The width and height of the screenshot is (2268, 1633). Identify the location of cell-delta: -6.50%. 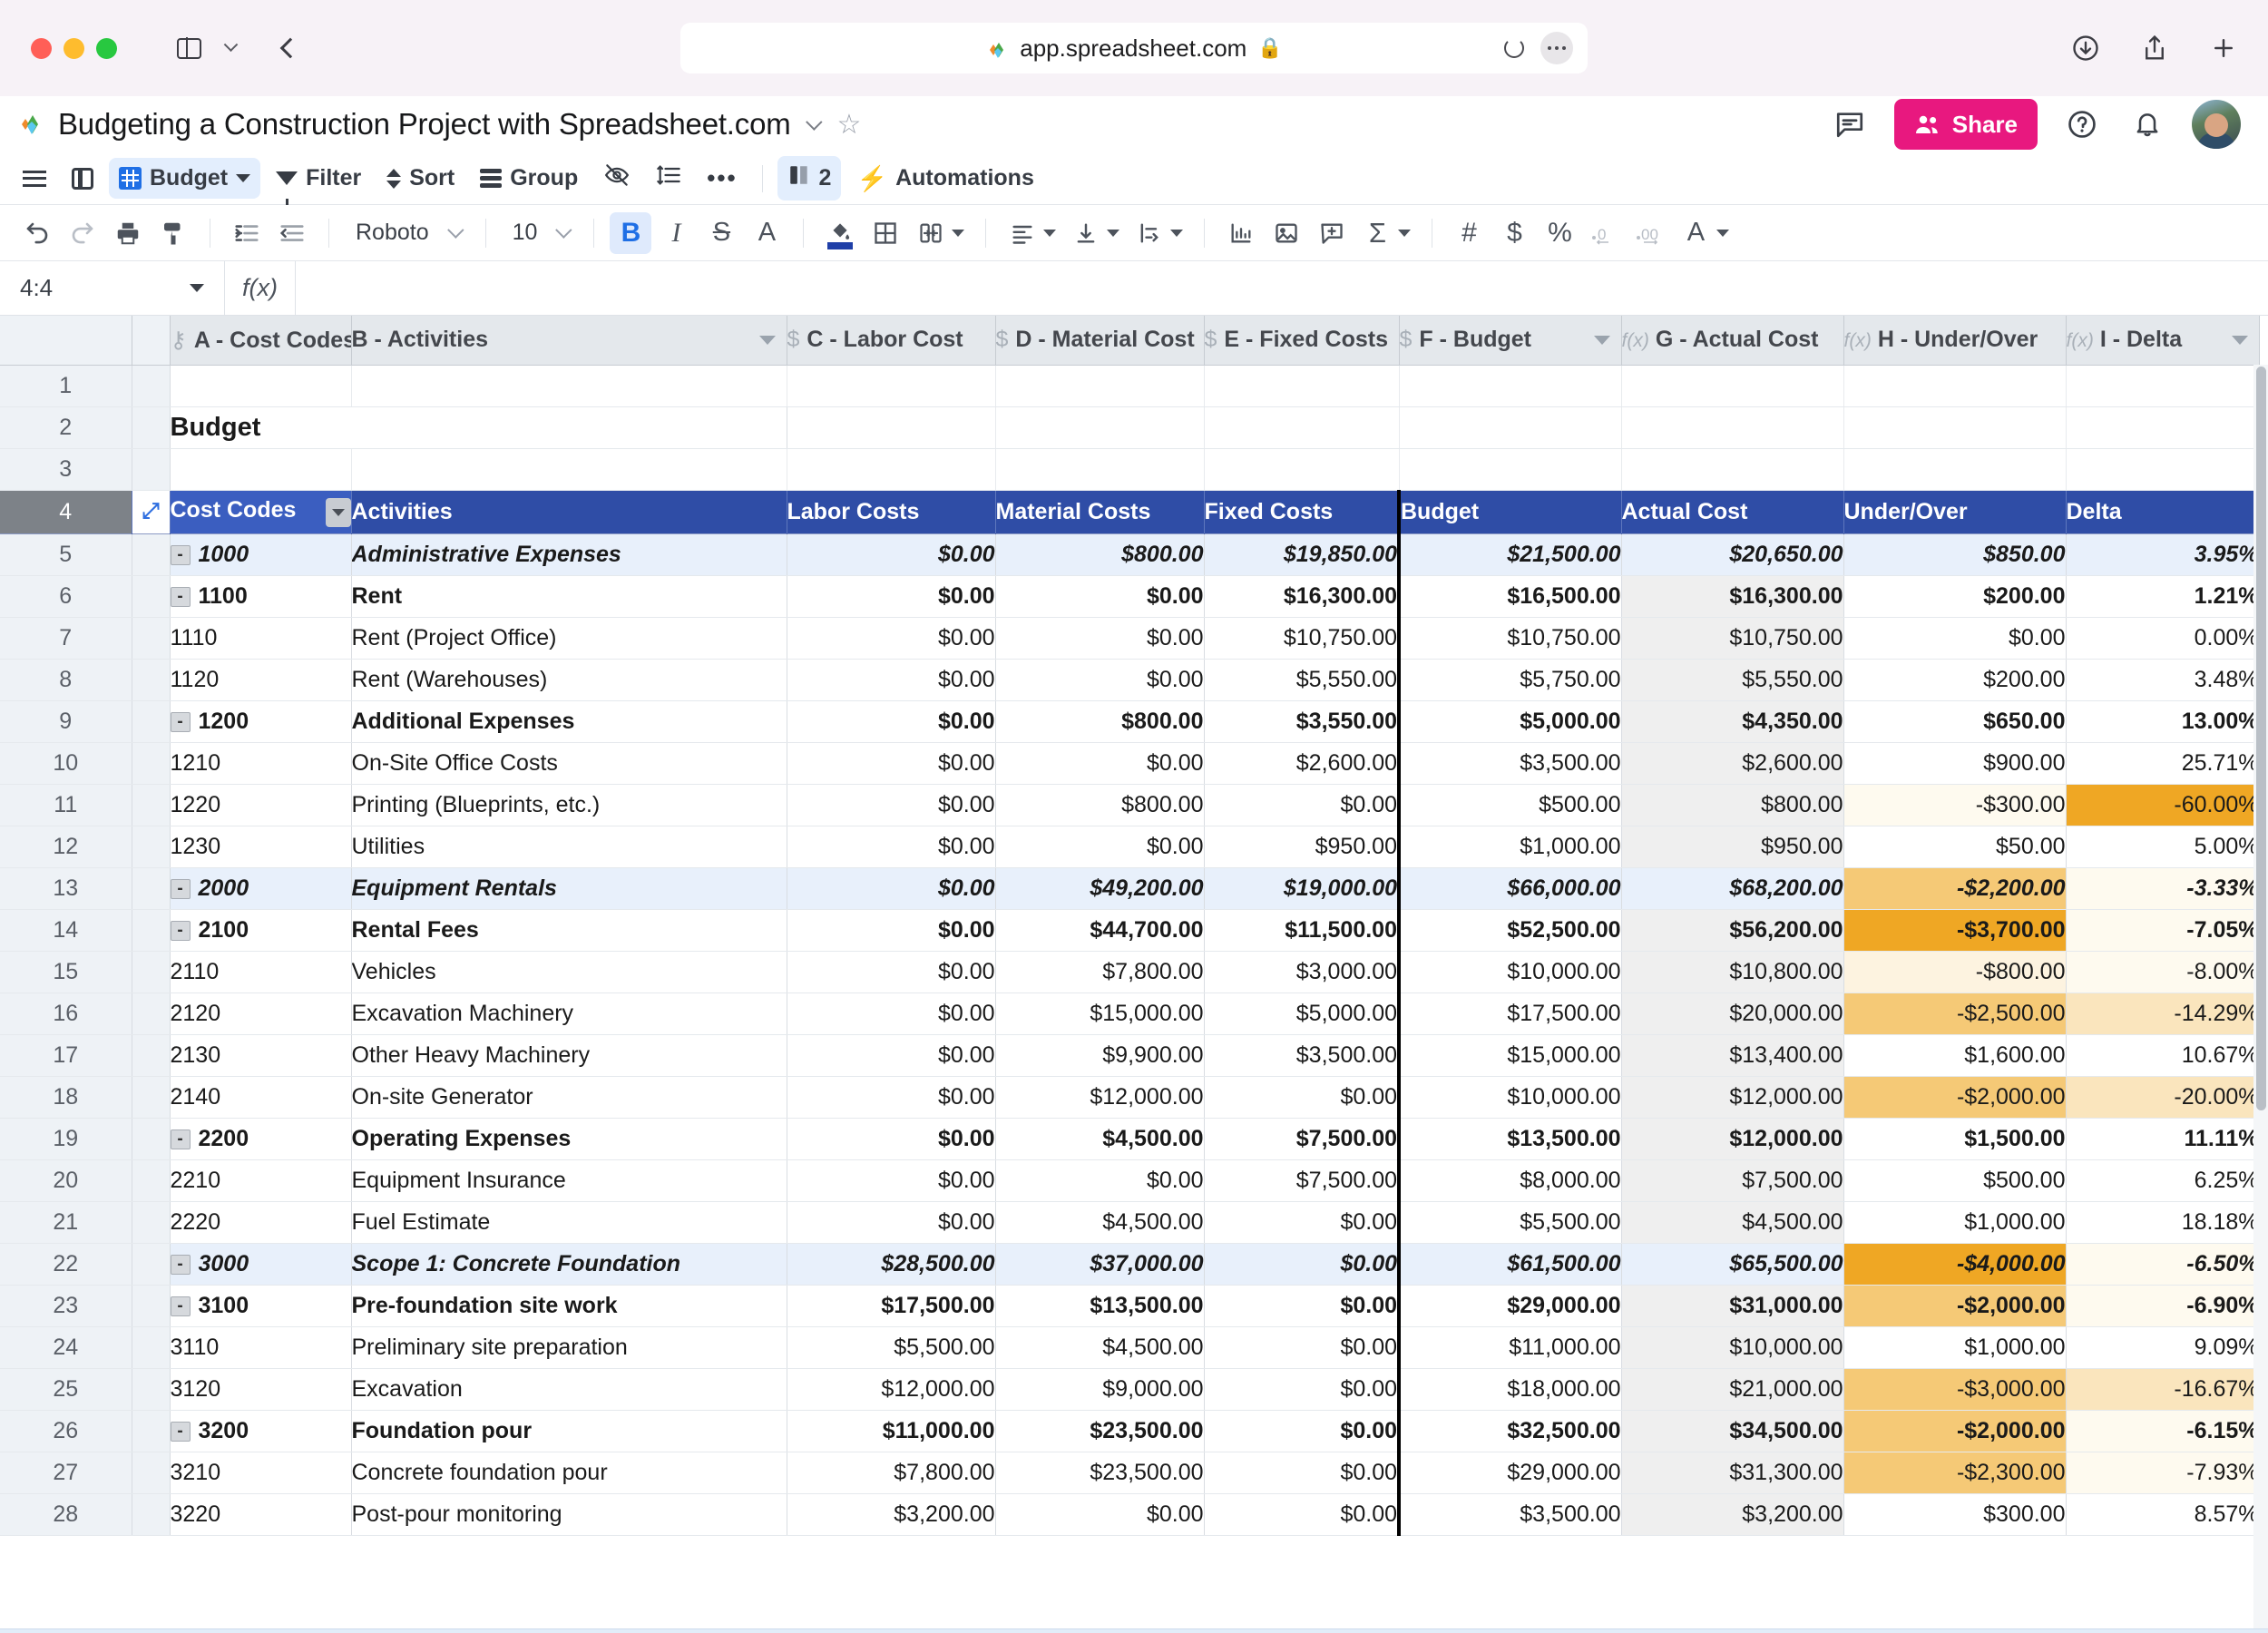
(2163, 1264).